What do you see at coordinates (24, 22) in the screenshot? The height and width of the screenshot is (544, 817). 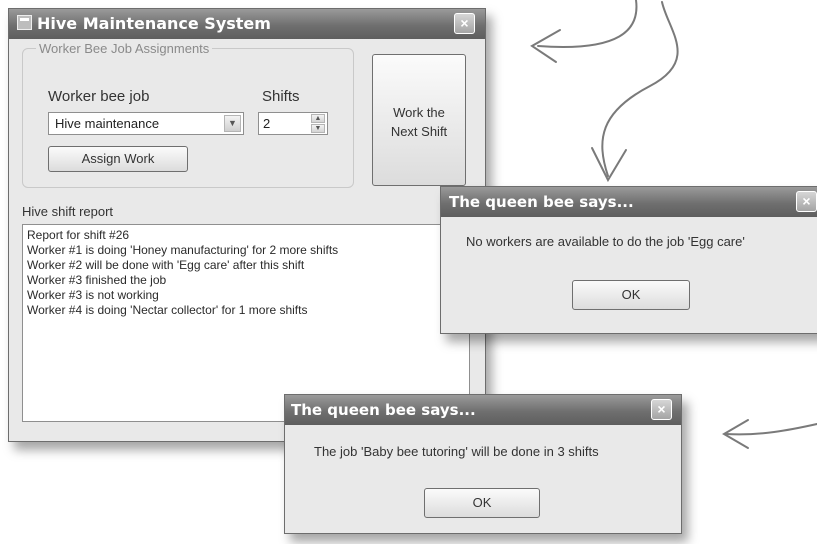 I see `app-icon` at bounding box center [24, 22].